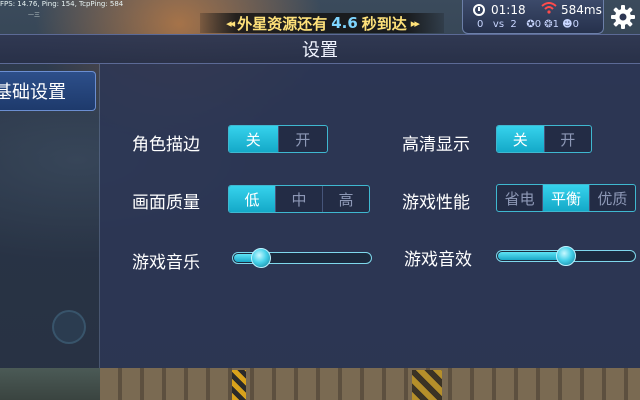  What do you see at coordinates (34, 15) in the screenshot?
I see `fps-sub-text: 一三` at bounding box center [34, 15].